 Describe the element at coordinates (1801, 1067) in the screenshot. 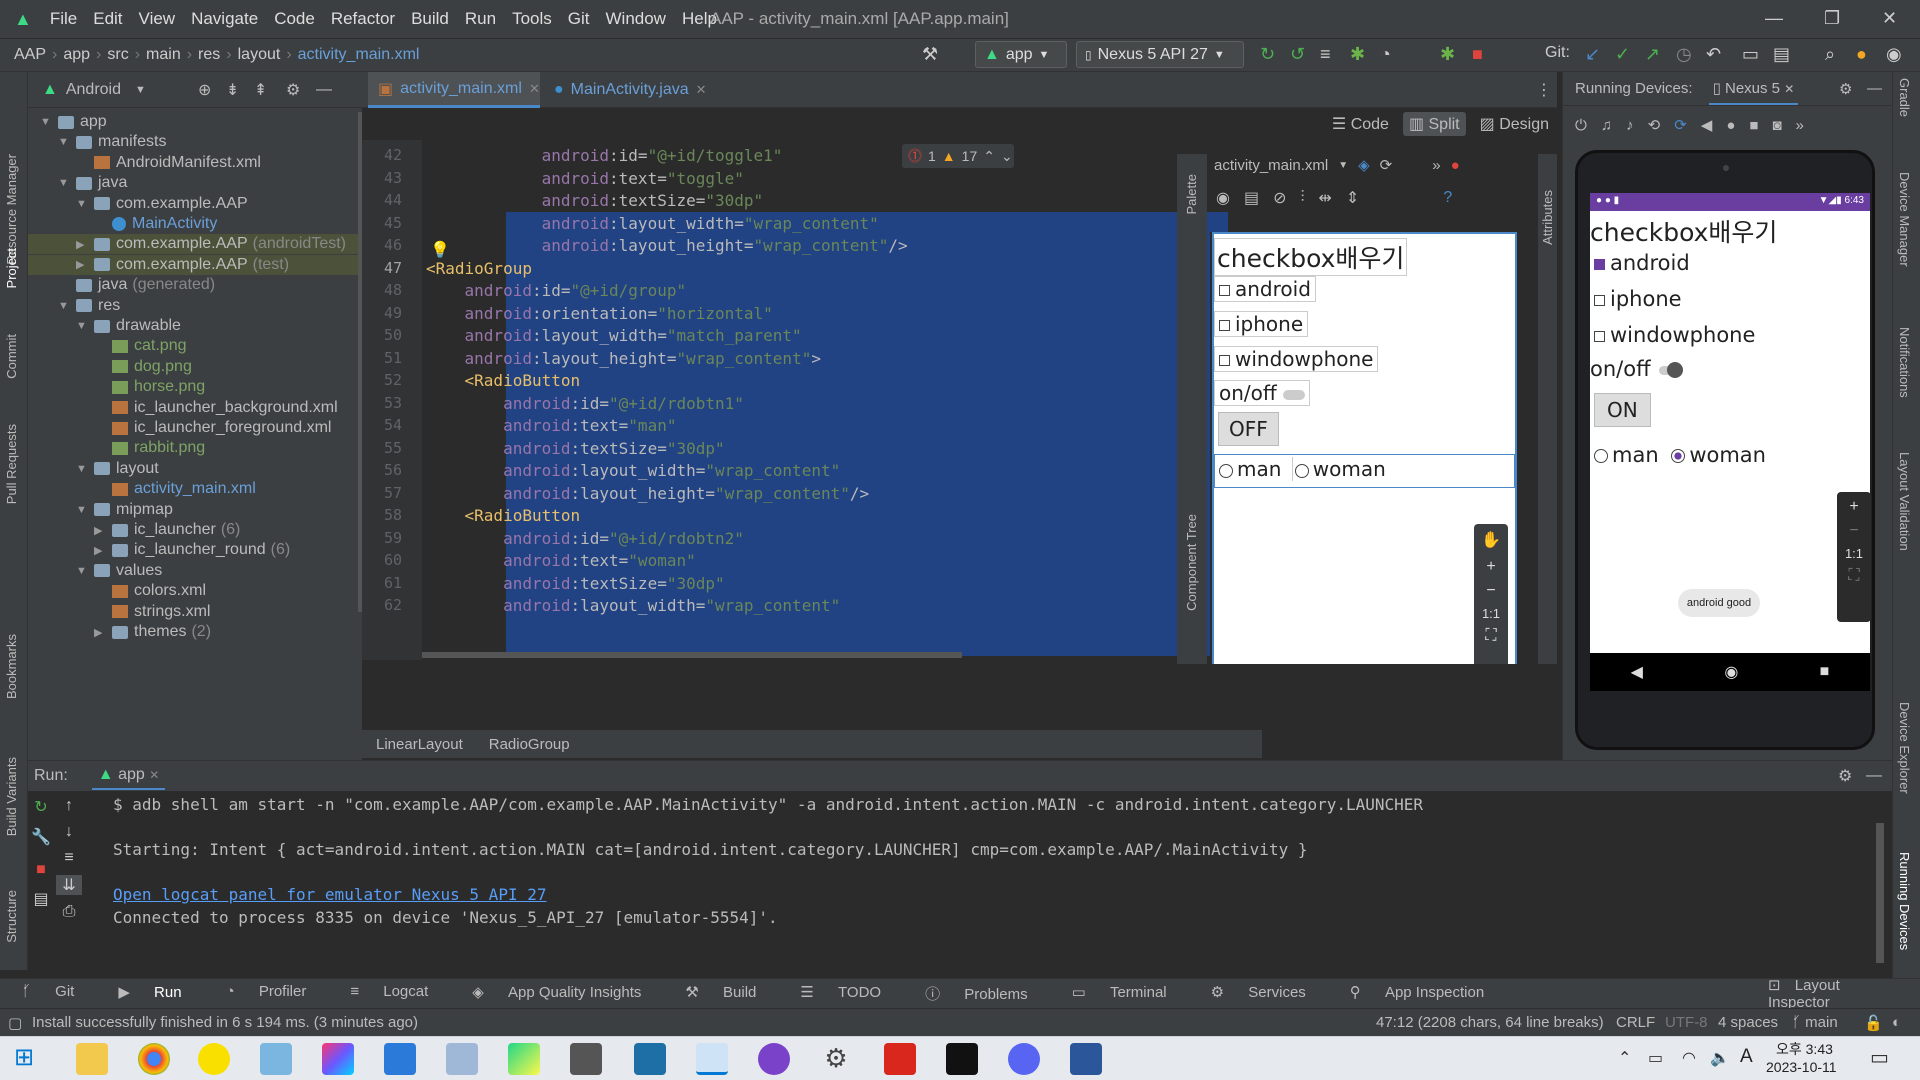

I see `clock-date: 2023-10-11` at that location.